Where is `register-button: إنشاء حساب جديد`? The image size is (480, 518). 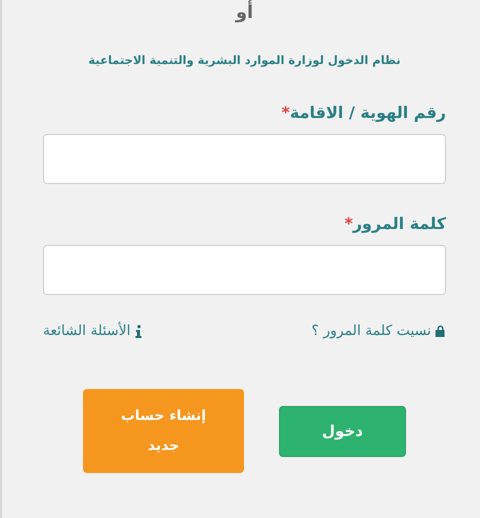
register-button: إنشاء حساب جديد is located at coordinates (163, 431).